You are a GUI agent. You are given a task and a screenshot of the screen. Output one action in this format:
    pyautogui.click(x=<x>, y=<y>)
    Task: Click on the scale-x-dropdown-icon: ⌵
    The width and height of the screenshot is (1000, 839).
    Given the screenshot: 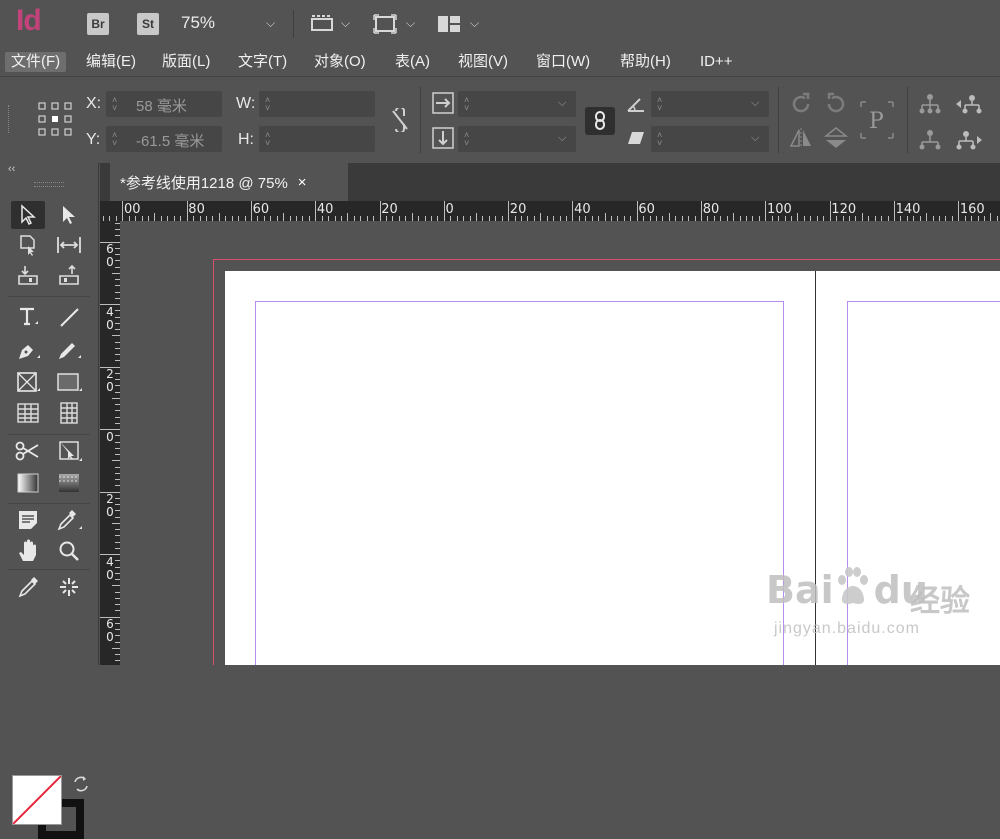 What is the action you would take?
    pyautogui.click(x=562, y=103)
    